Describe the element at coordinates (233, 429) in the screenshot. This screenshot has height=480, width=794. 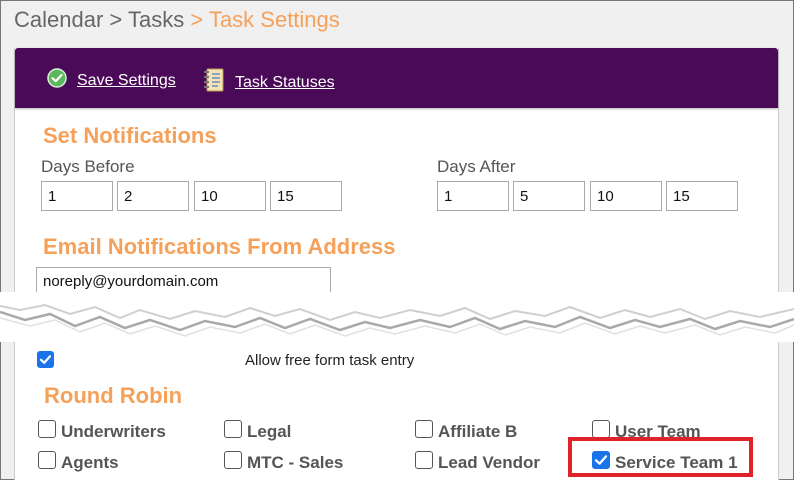
I see `legal-checkbox` at that location.